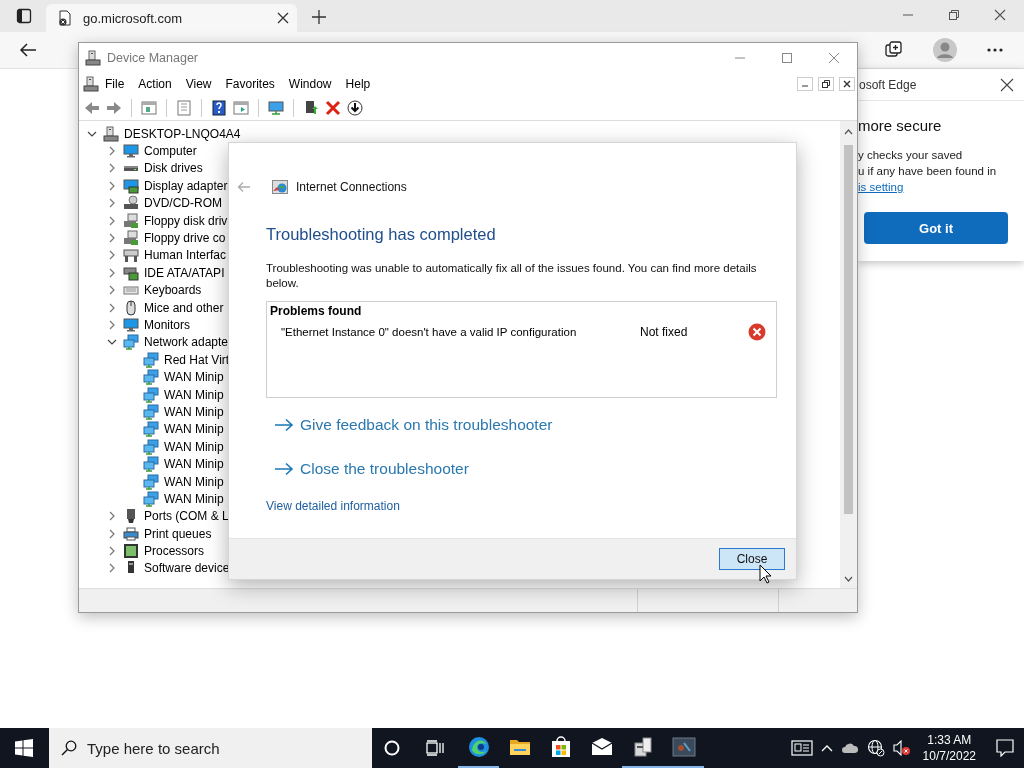  Describe the element at coordinates (801, 748) in the screenshot. I see `news-icon` at that location.